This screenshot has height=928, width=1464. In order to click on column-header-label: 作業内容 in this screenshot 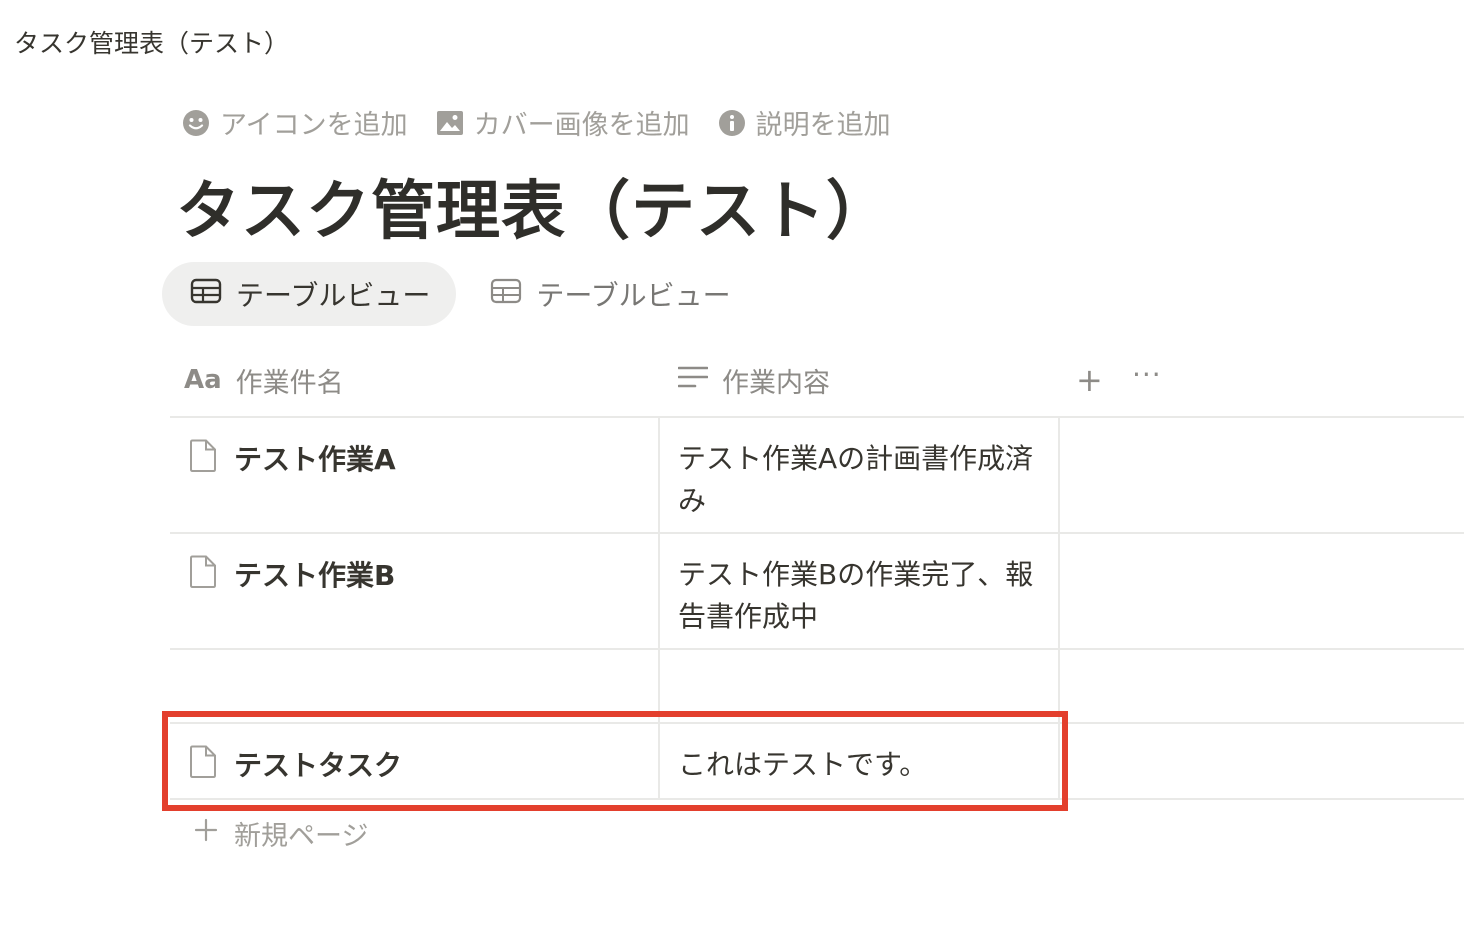, I will do `click(776, 383)`.